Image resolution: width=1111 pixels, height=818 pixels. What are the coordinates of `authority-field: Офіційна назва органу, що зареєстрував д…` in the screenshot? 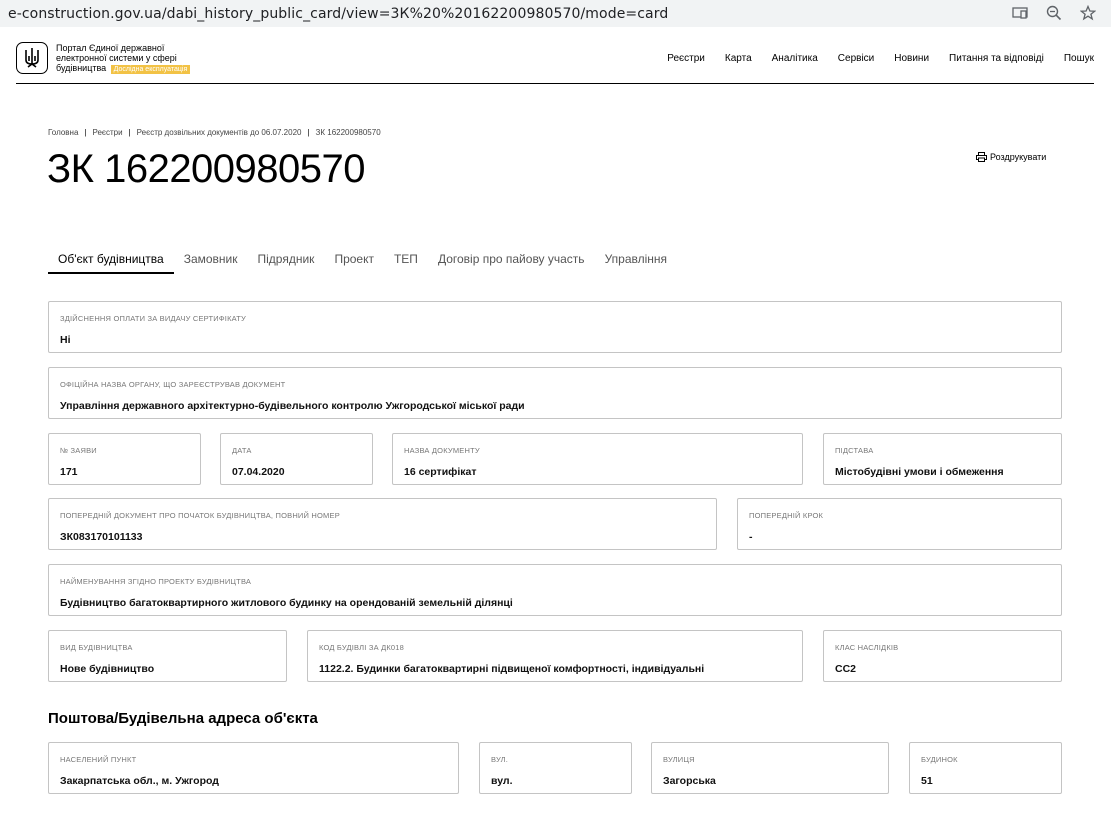 It's located at (555, 393).